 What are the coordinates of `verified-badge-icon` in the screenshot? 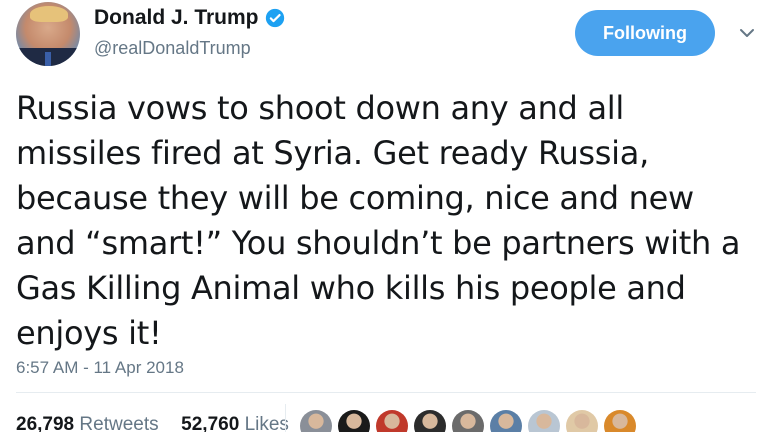 It's located at (274, 18).